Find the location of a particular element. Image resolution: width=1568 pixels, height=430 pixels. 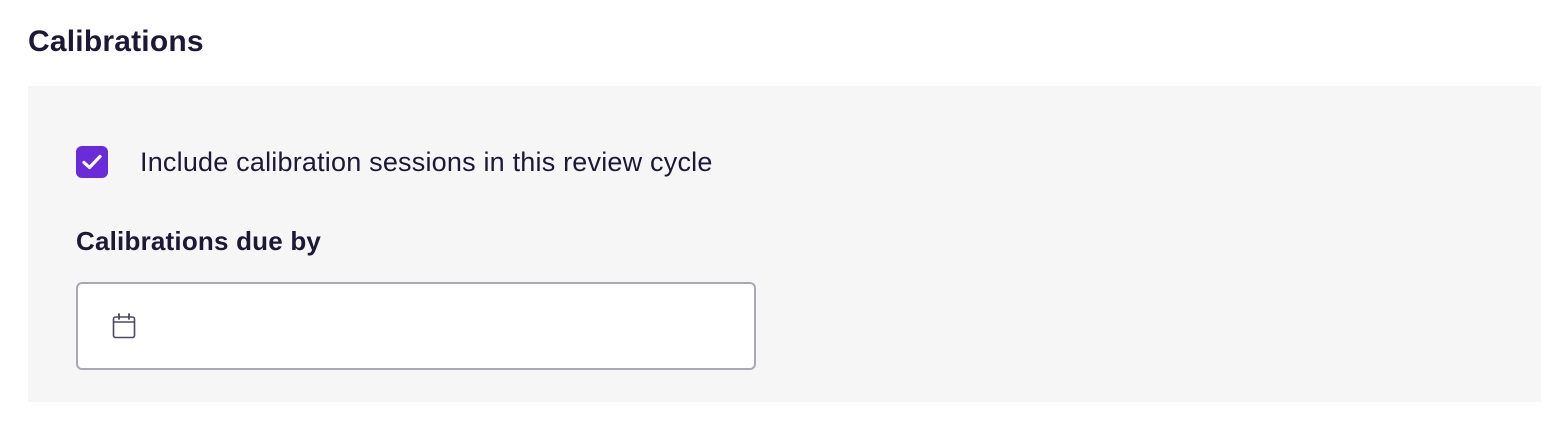

include-calibration-checkbox is located at coordinates (92, 162).